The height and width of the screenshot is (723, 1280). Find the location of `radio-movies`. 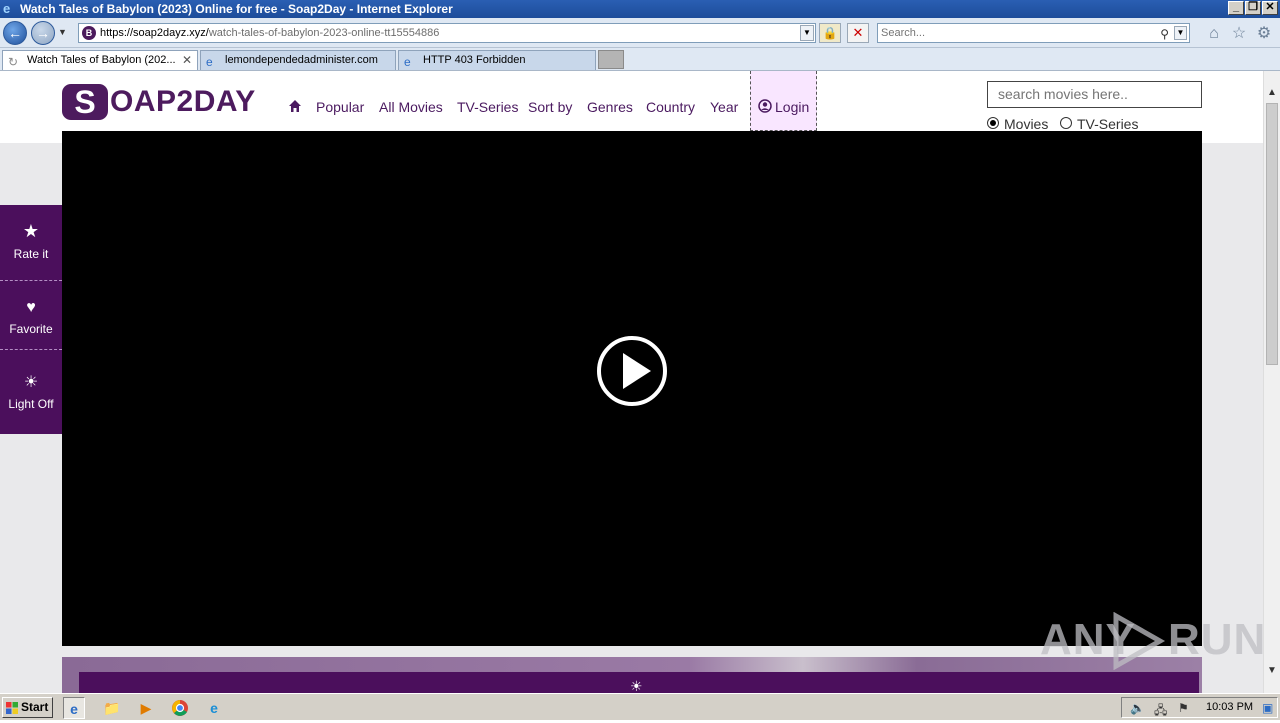

radio-movies is located at coordinates (993, 123).